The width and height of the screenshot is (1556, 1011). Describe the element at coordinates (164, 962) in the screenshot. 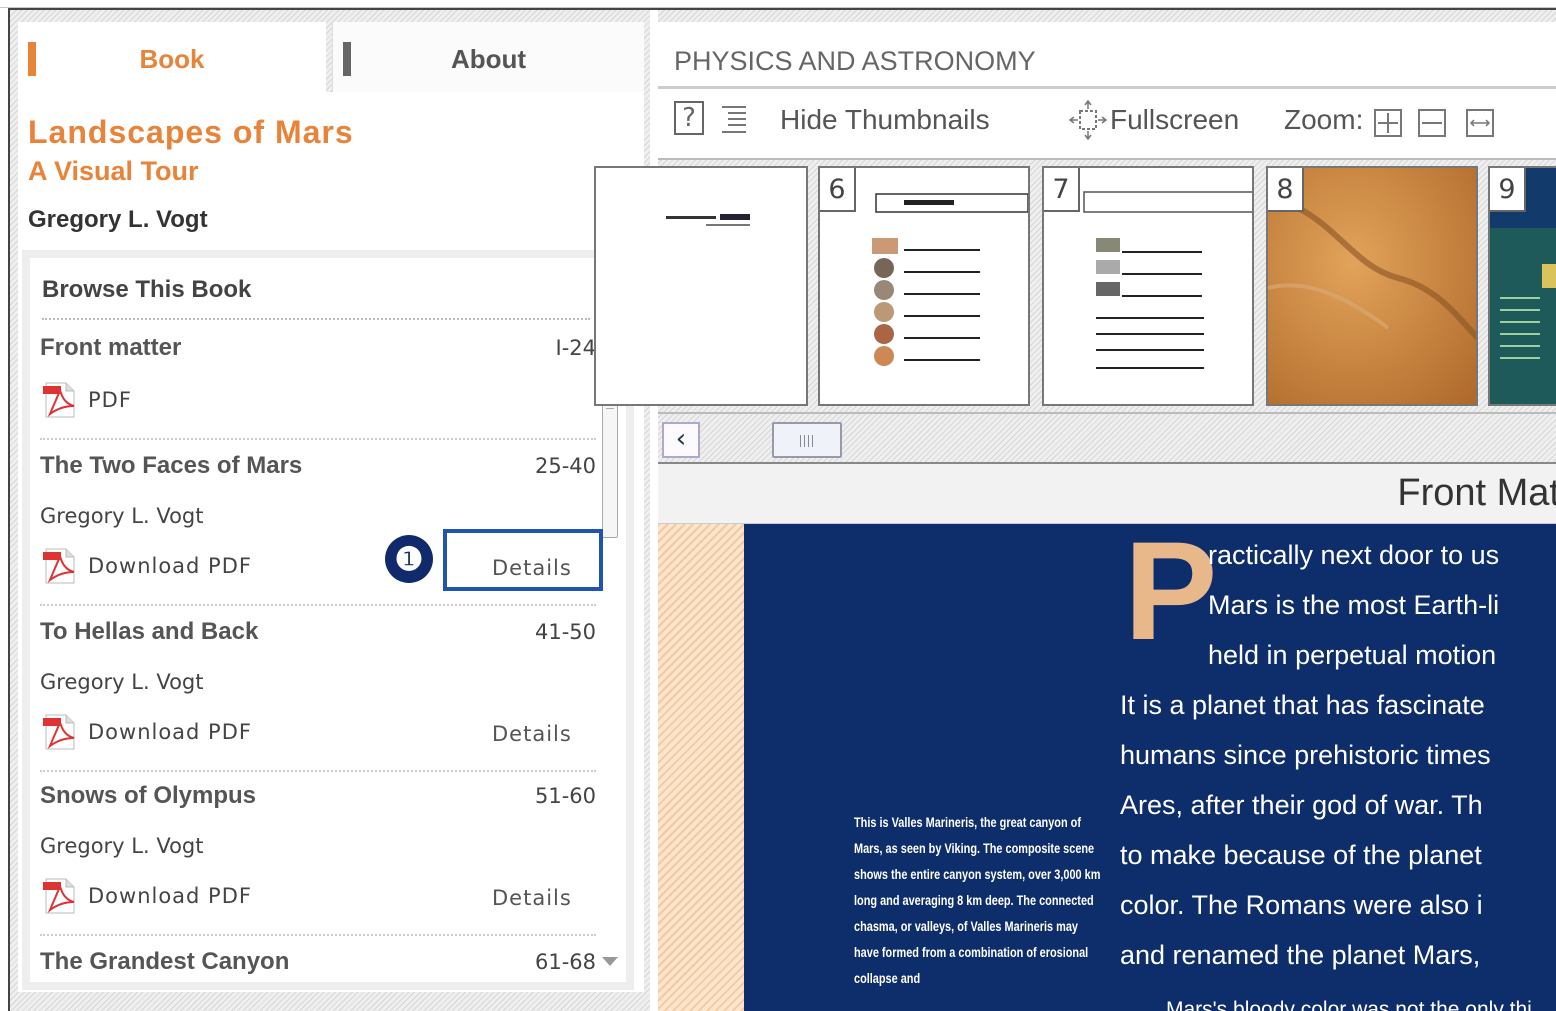

I see `chapter-title: The Grandest Canyon` at that location.